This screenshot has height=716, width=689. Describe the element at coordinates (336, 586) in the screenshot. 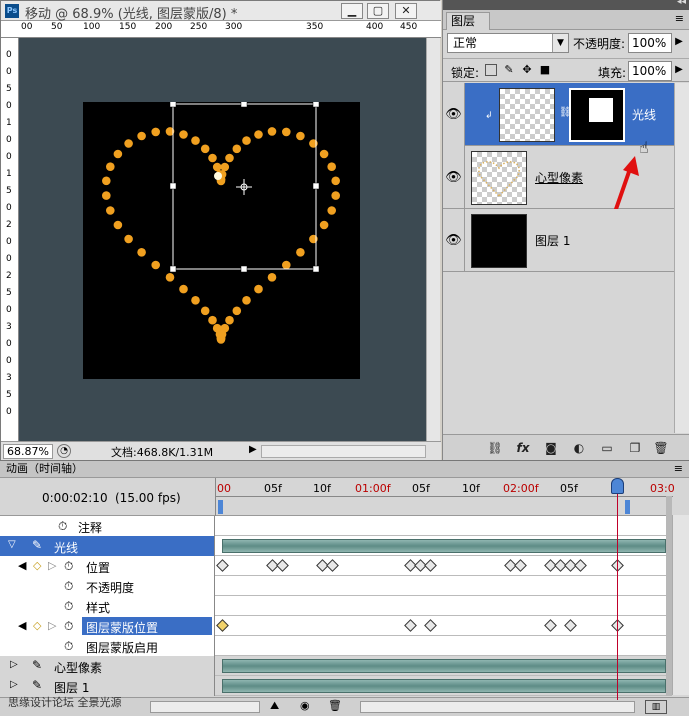

I see `track-opacity: ⏱ 不透明度` at that location.